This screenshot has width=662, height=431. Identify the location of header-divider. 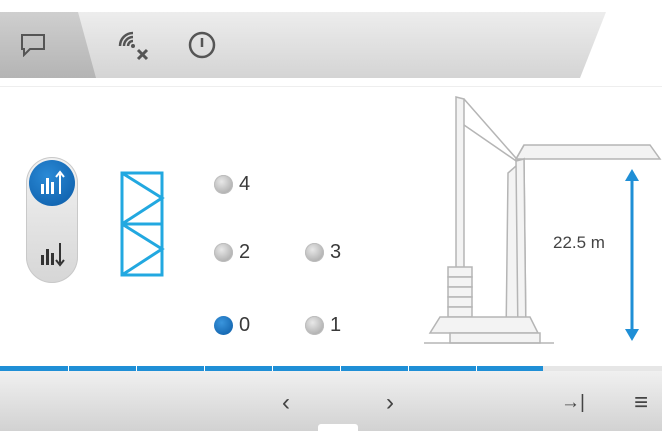
(331, 86).